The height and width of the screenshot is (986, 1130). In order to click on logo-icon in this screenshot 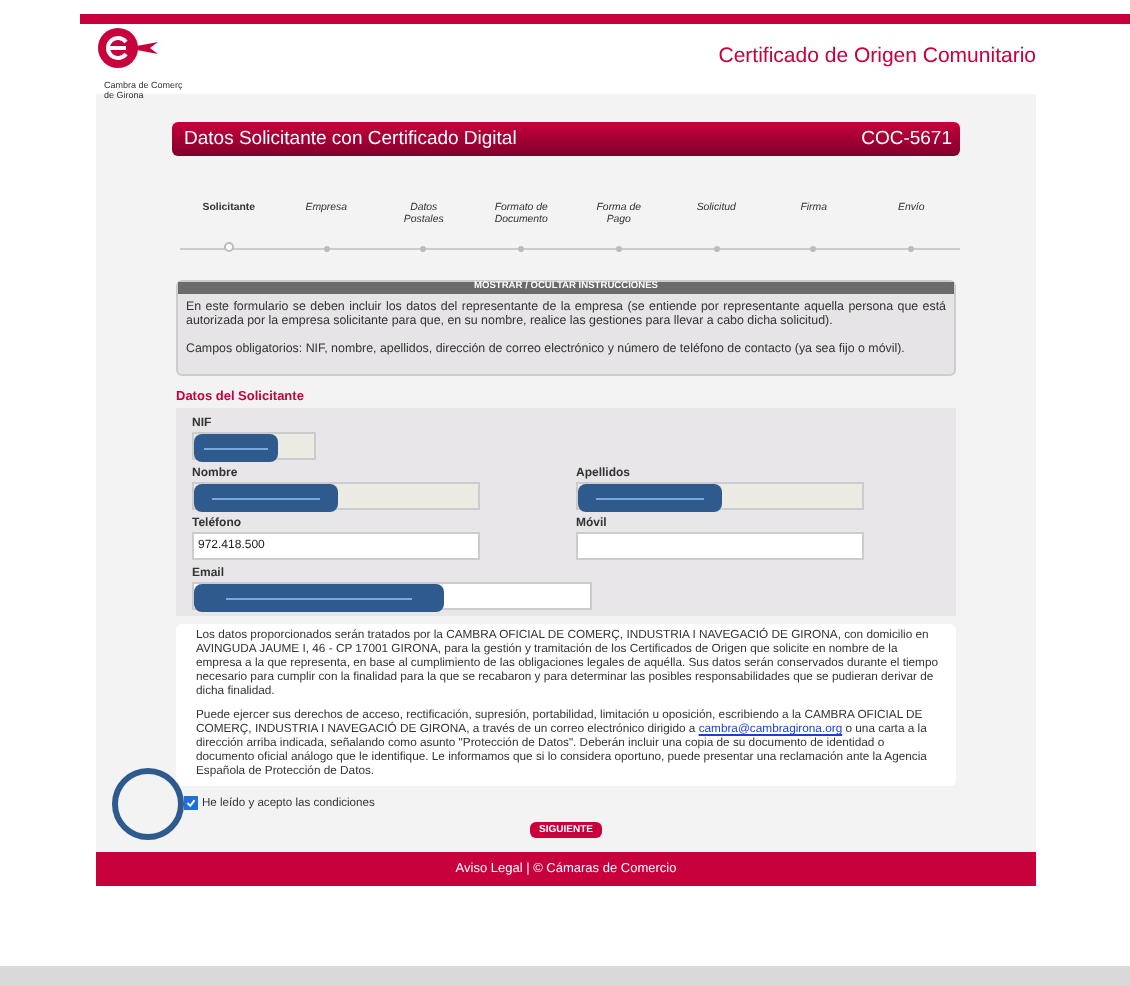, I will do `click(128, 48)`.